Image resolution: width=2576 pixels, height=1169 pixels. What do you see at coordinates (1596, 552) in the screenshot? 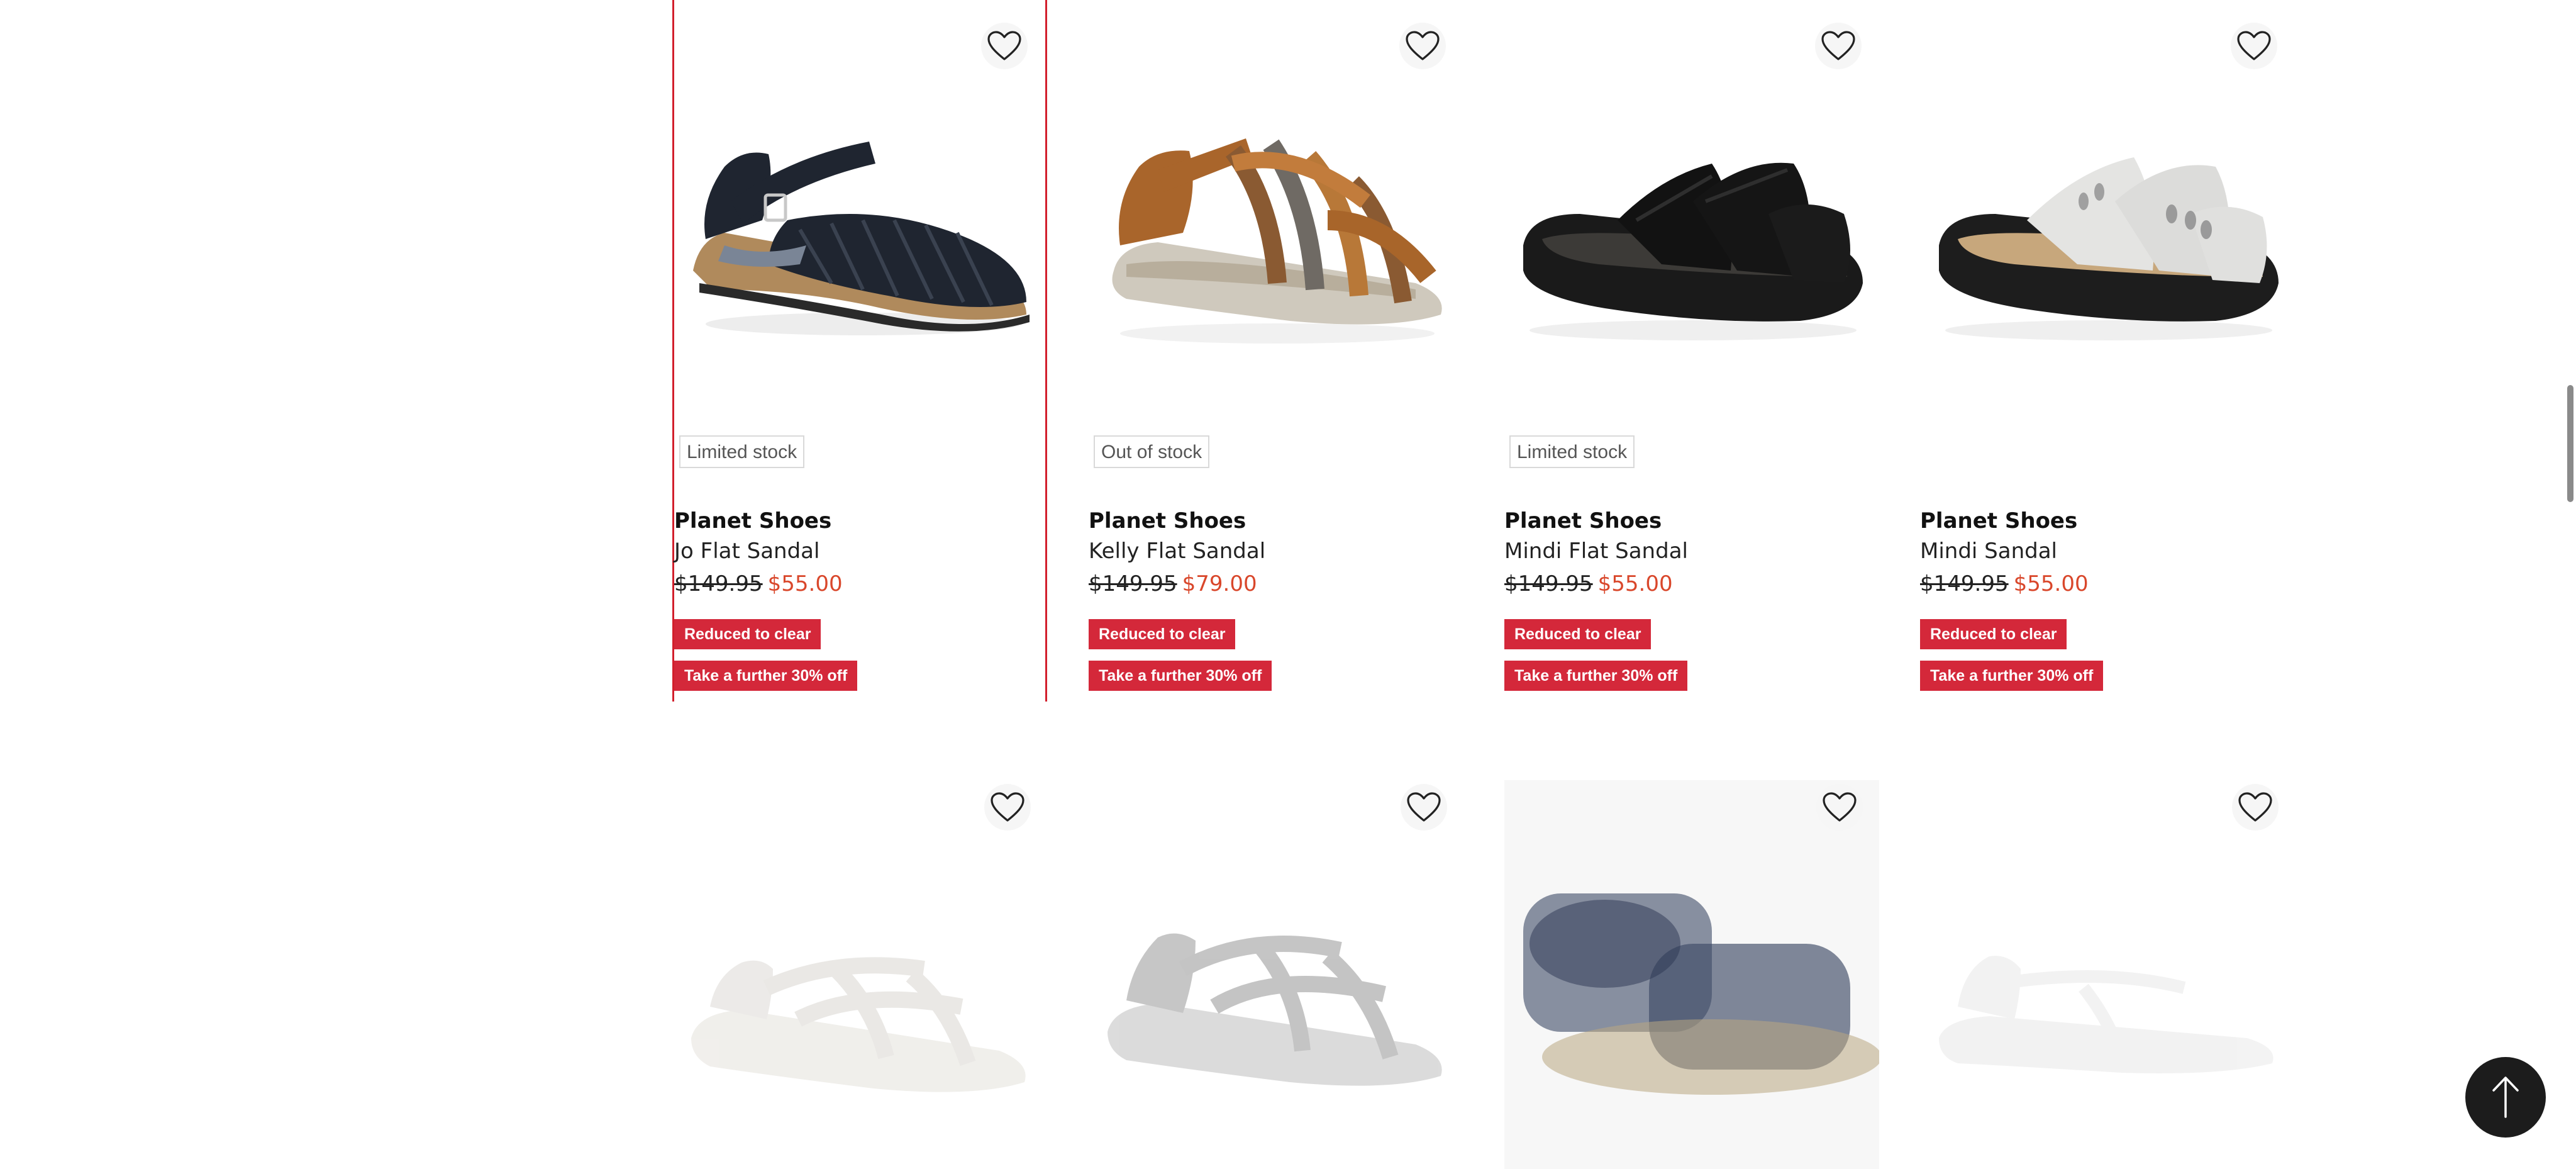
I see `product-name: Mindi Flat Sandal` at bounding box center [1596, 552].